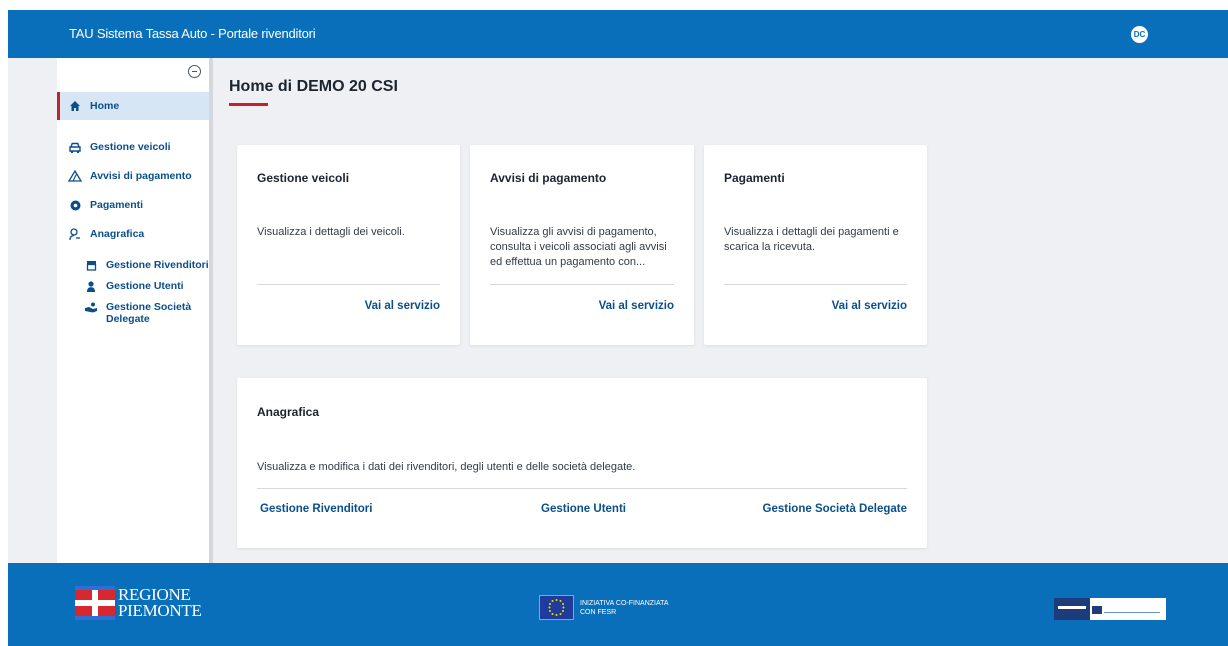 This screenshot has height=646, width=1228. I want to click on sidebar-subitem-gestione-societa: Gestione Società Delegate, so click(147, 313).